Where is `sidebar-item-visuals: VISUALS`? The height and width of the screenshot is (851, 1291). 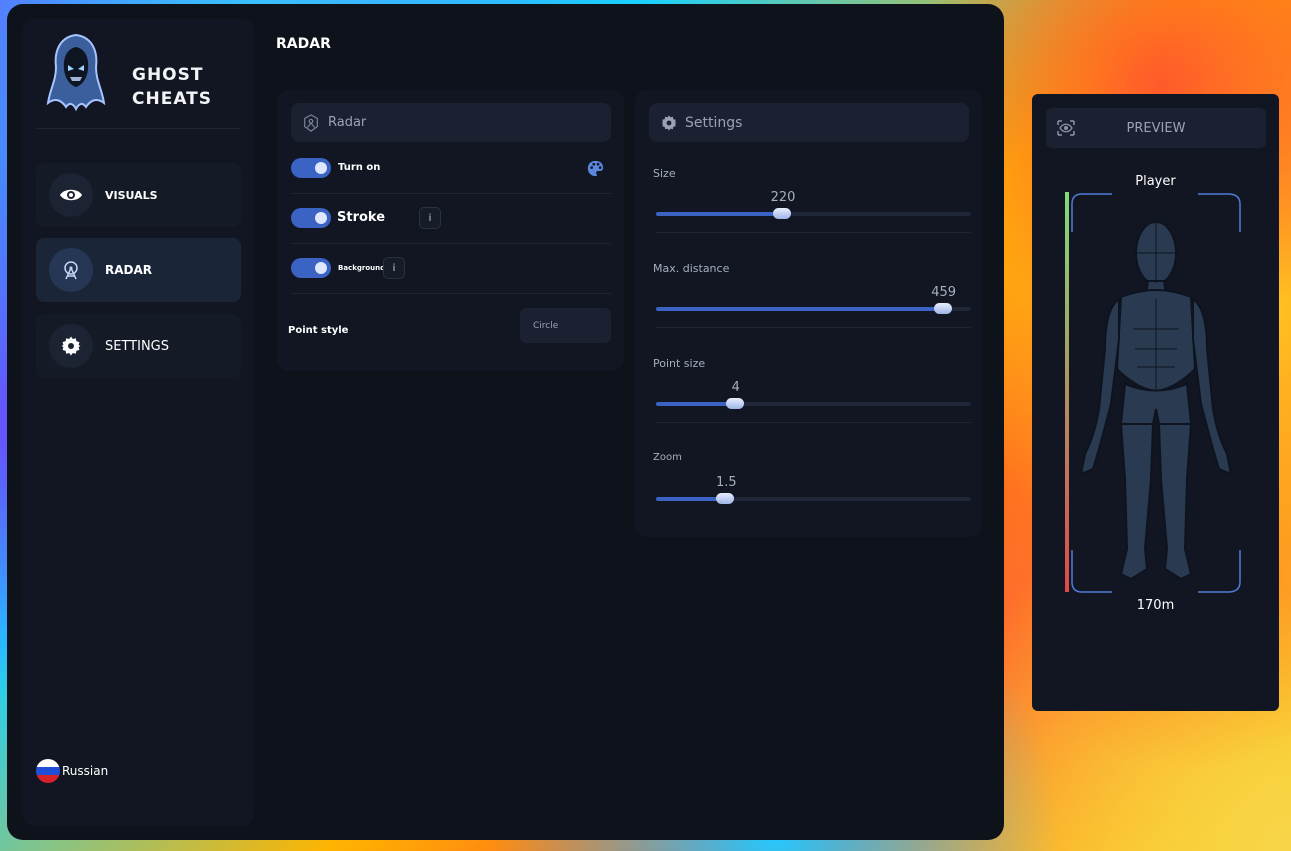 sidebar-item-visuals: VISUALS is located at coordinates (138, 195).